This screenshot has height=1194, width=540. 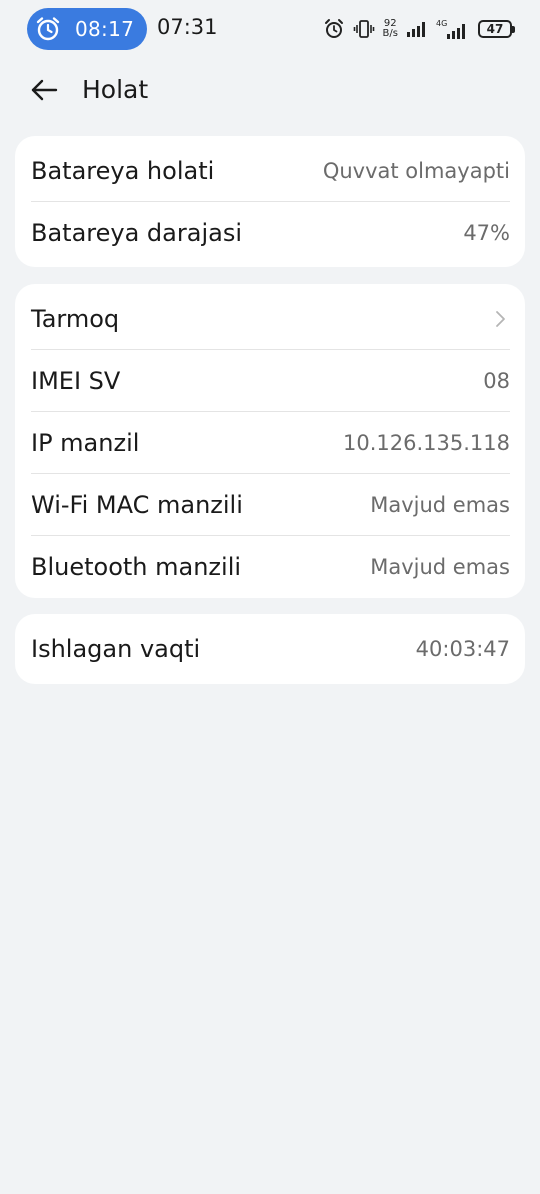 I want to click on imei-sv-row: IMEI SV 08, so click(x=270, y=380).